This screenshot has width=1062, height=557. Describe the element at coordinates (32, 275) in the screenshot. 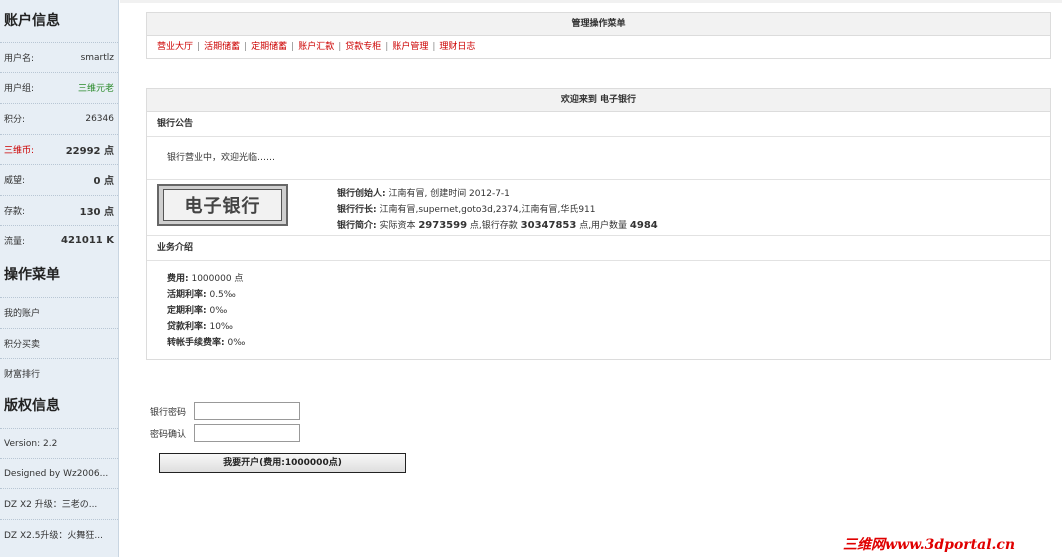

I see `ops-menu-title: 操作菜单` at that location.